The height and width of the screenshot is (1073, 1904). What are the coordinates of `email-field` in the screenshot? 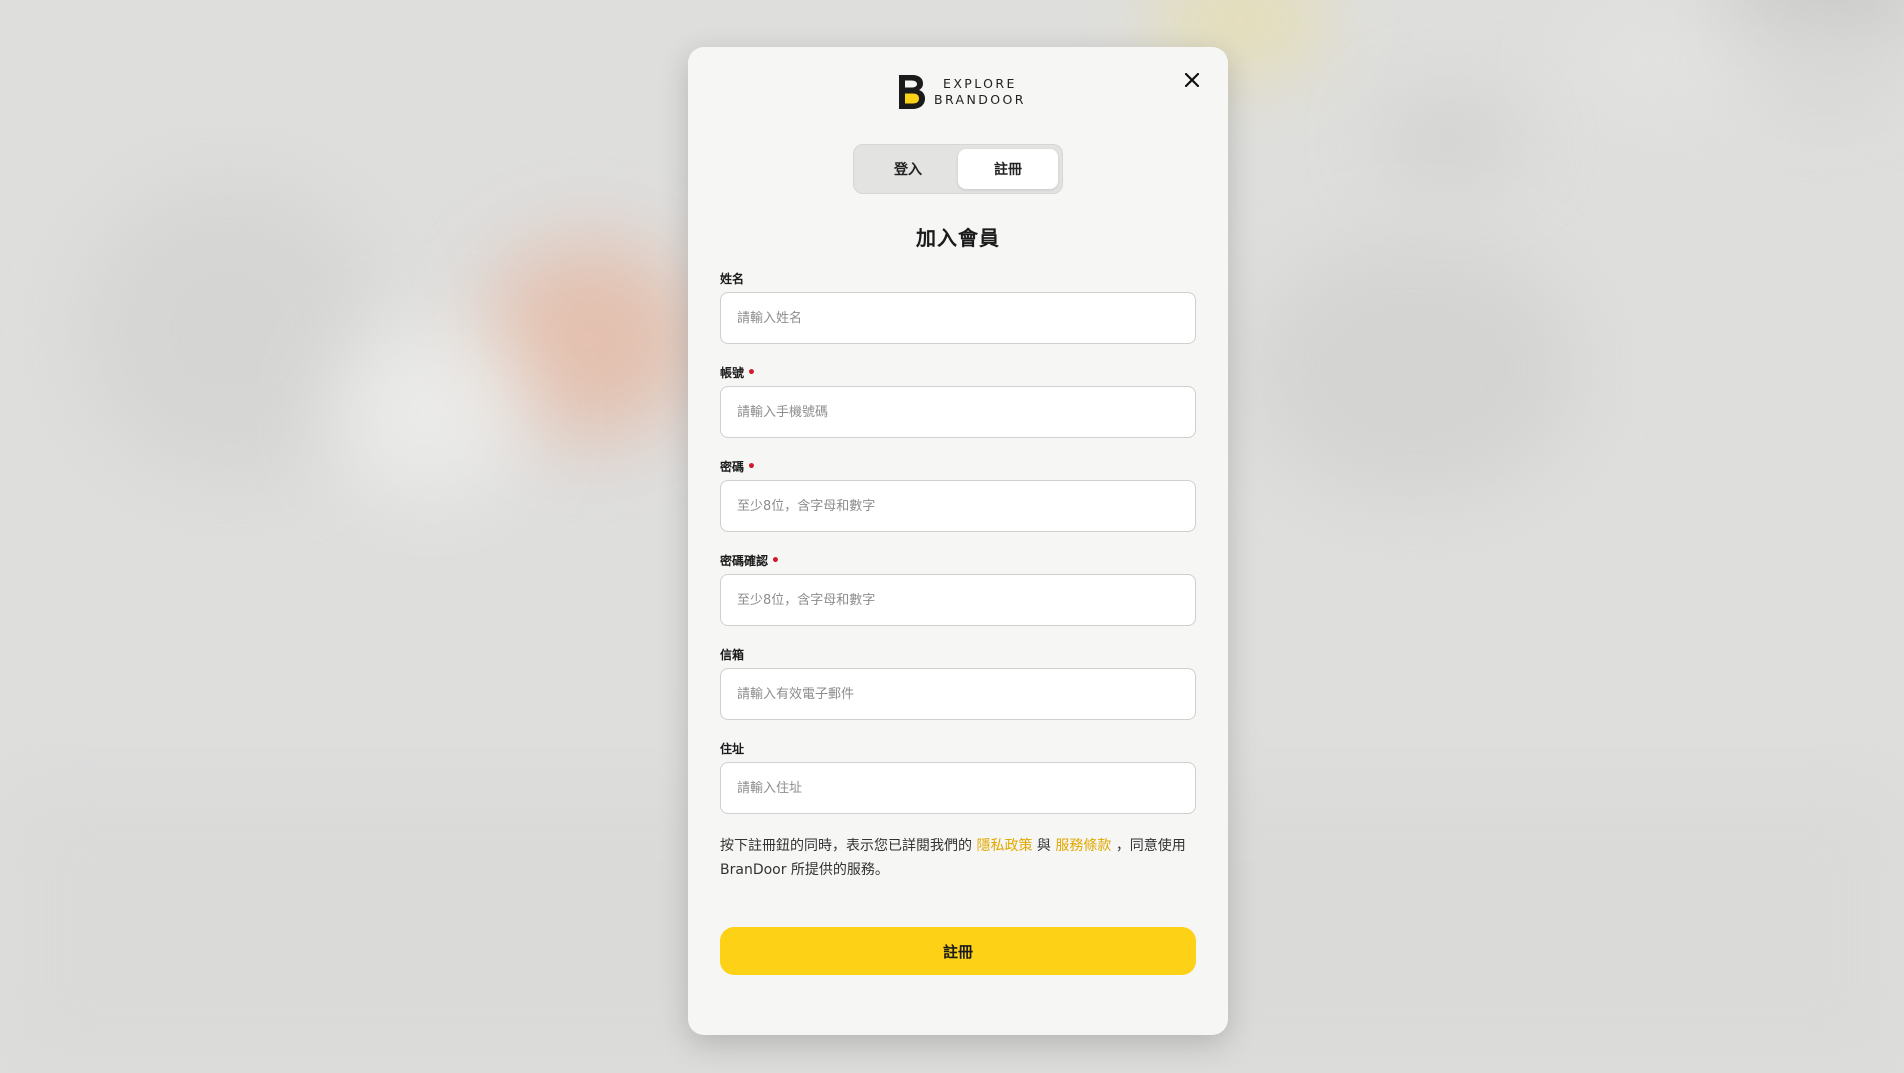 It's located at (958, 694).